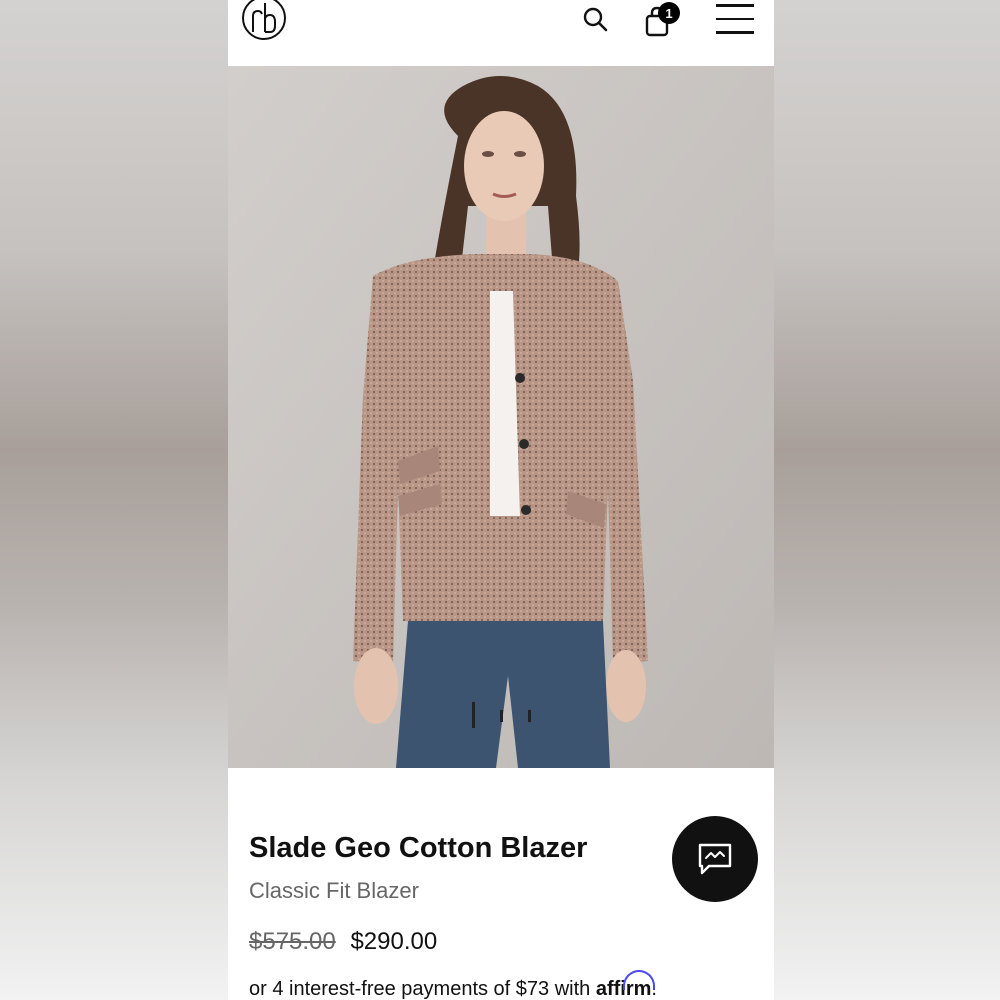  I want to click on original-price: $575.00, so click(292, 941).